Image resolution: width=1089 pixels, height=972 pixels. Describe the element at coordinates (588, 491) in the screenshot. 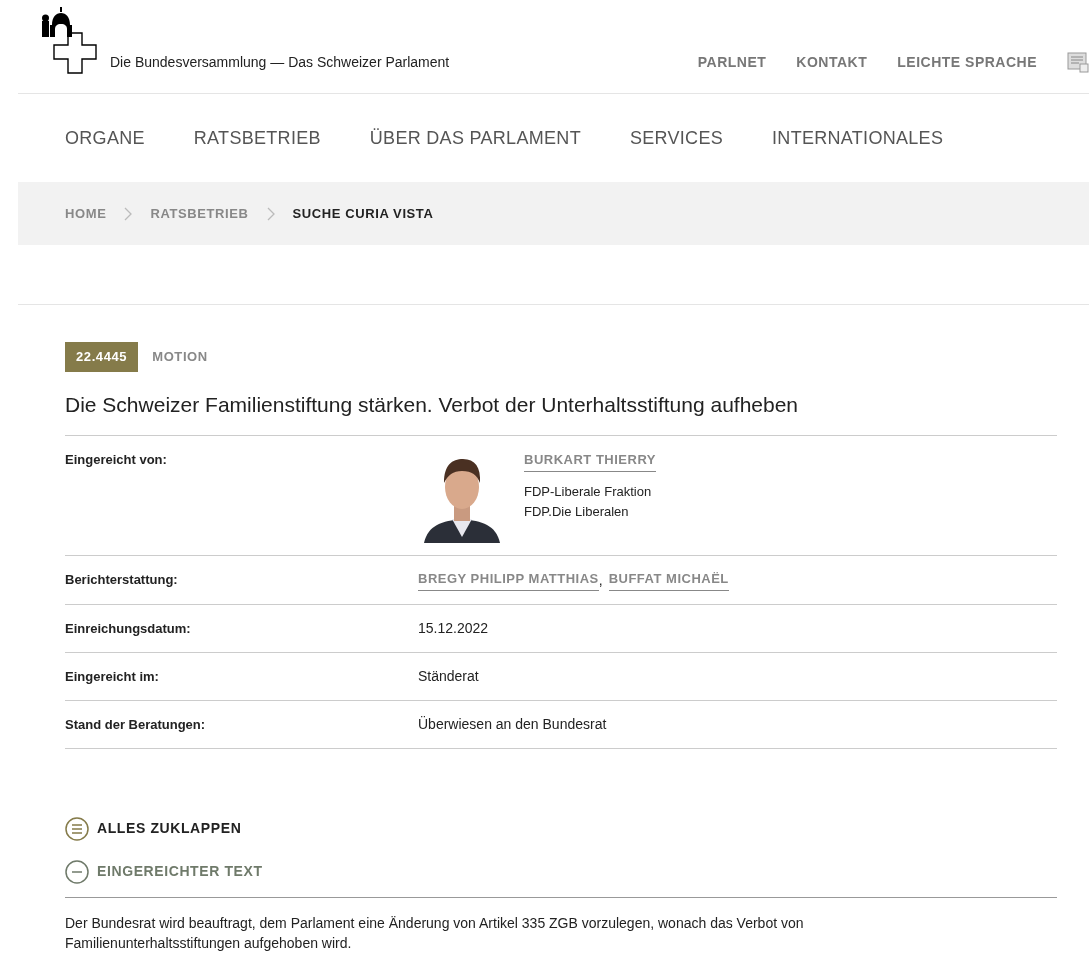

I see `party-text: FDP-Liberale Fraktion` at that location.